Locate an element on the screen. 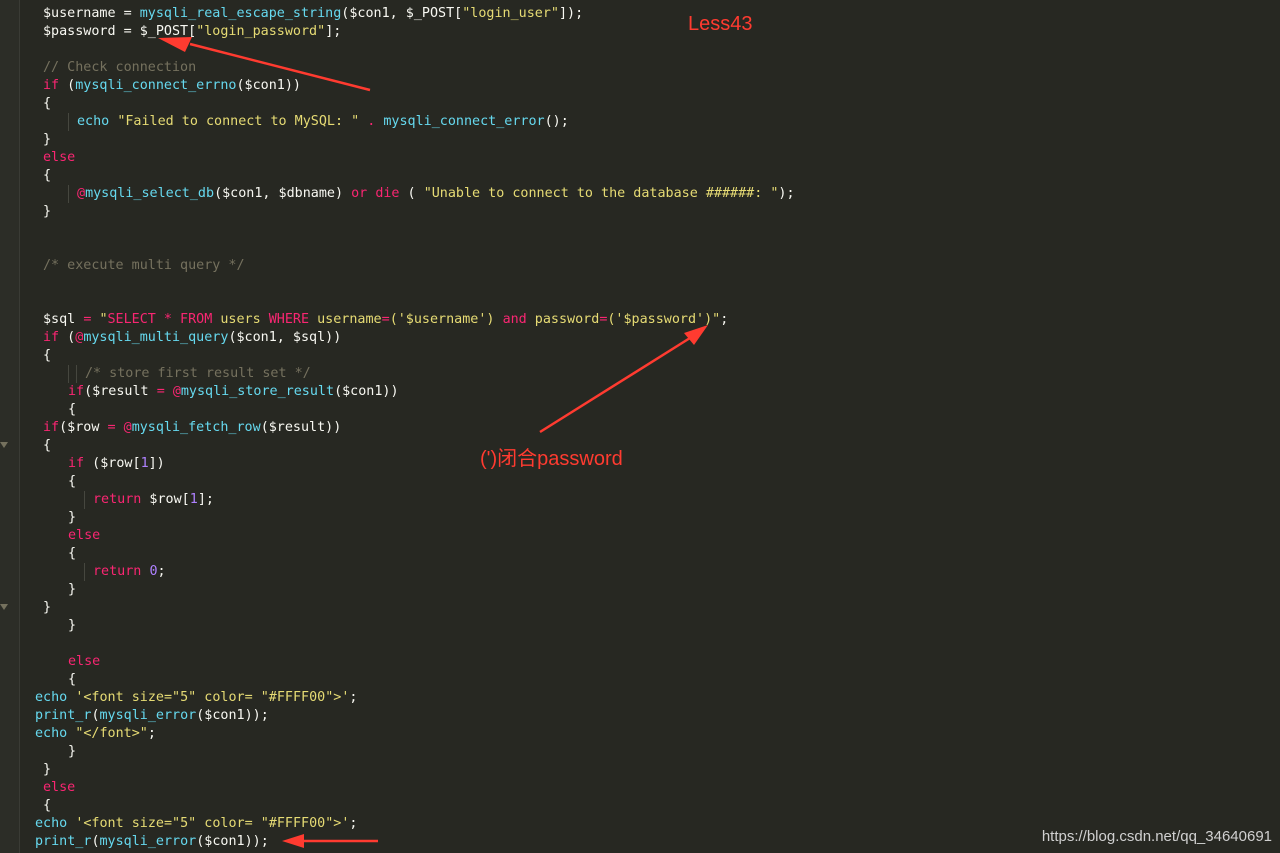  arrow-to-sql-closure is located at coordinates (623, 379).